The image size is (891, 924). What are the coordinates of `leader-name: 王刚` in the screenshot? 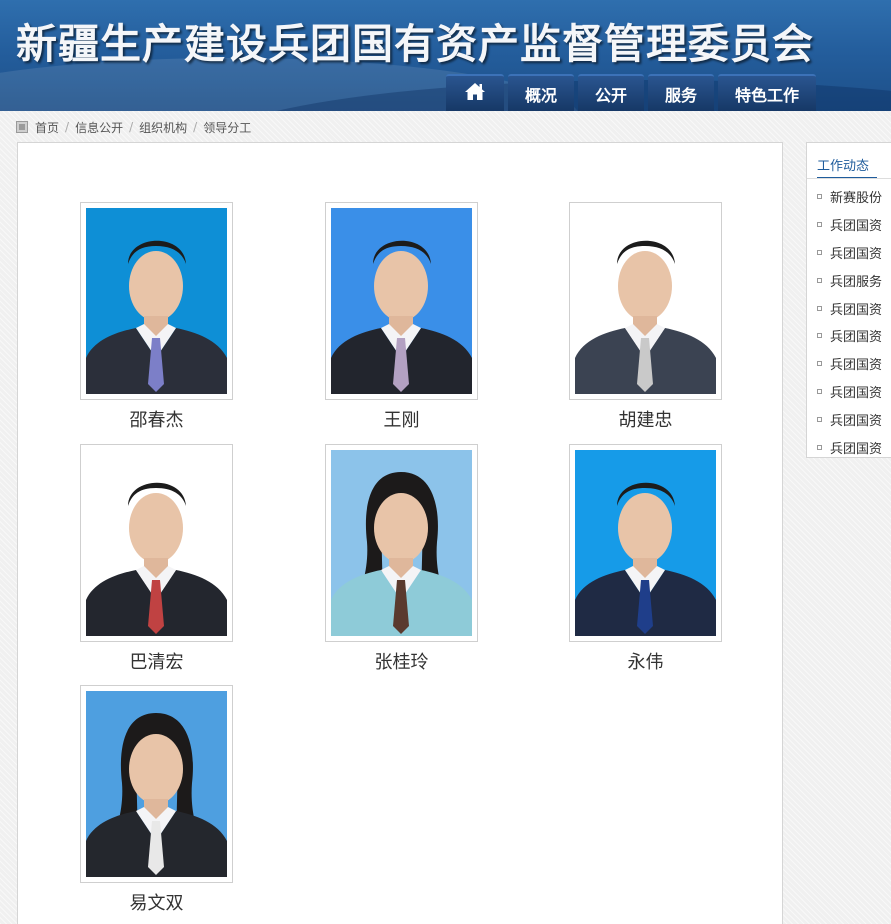 It's located at (401, 419).